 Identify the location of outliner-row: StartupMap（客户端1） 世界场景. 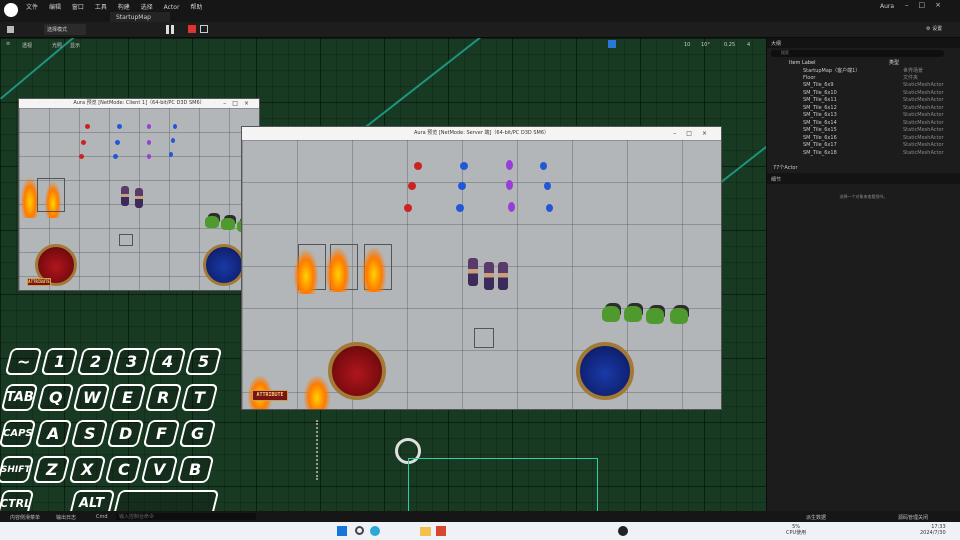
(881, 71).